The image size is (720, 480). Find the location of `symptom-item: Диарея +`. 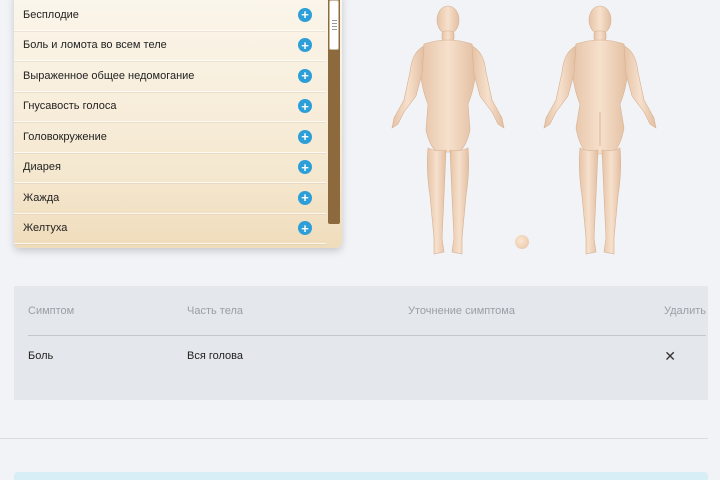

symptom-item: Диарея + is located at coordinates (170, 168).